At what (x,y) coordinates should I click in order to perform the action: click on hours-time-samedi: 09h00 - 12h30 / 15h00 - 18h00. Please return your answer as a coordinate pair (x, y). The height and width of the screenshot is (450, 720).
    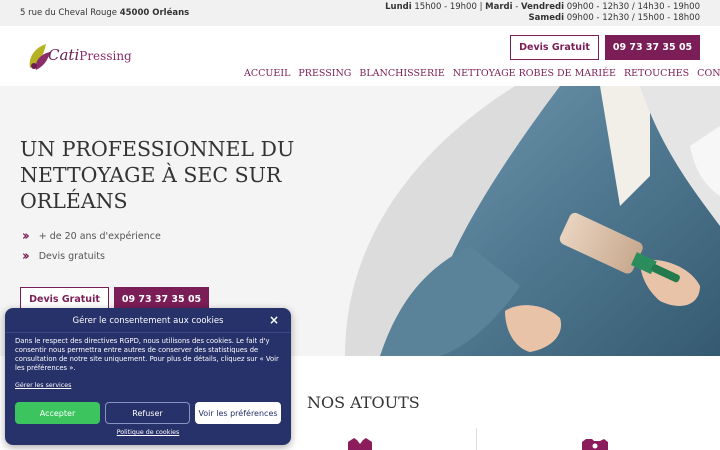
    Looking at the image, I should click on (632, 18).